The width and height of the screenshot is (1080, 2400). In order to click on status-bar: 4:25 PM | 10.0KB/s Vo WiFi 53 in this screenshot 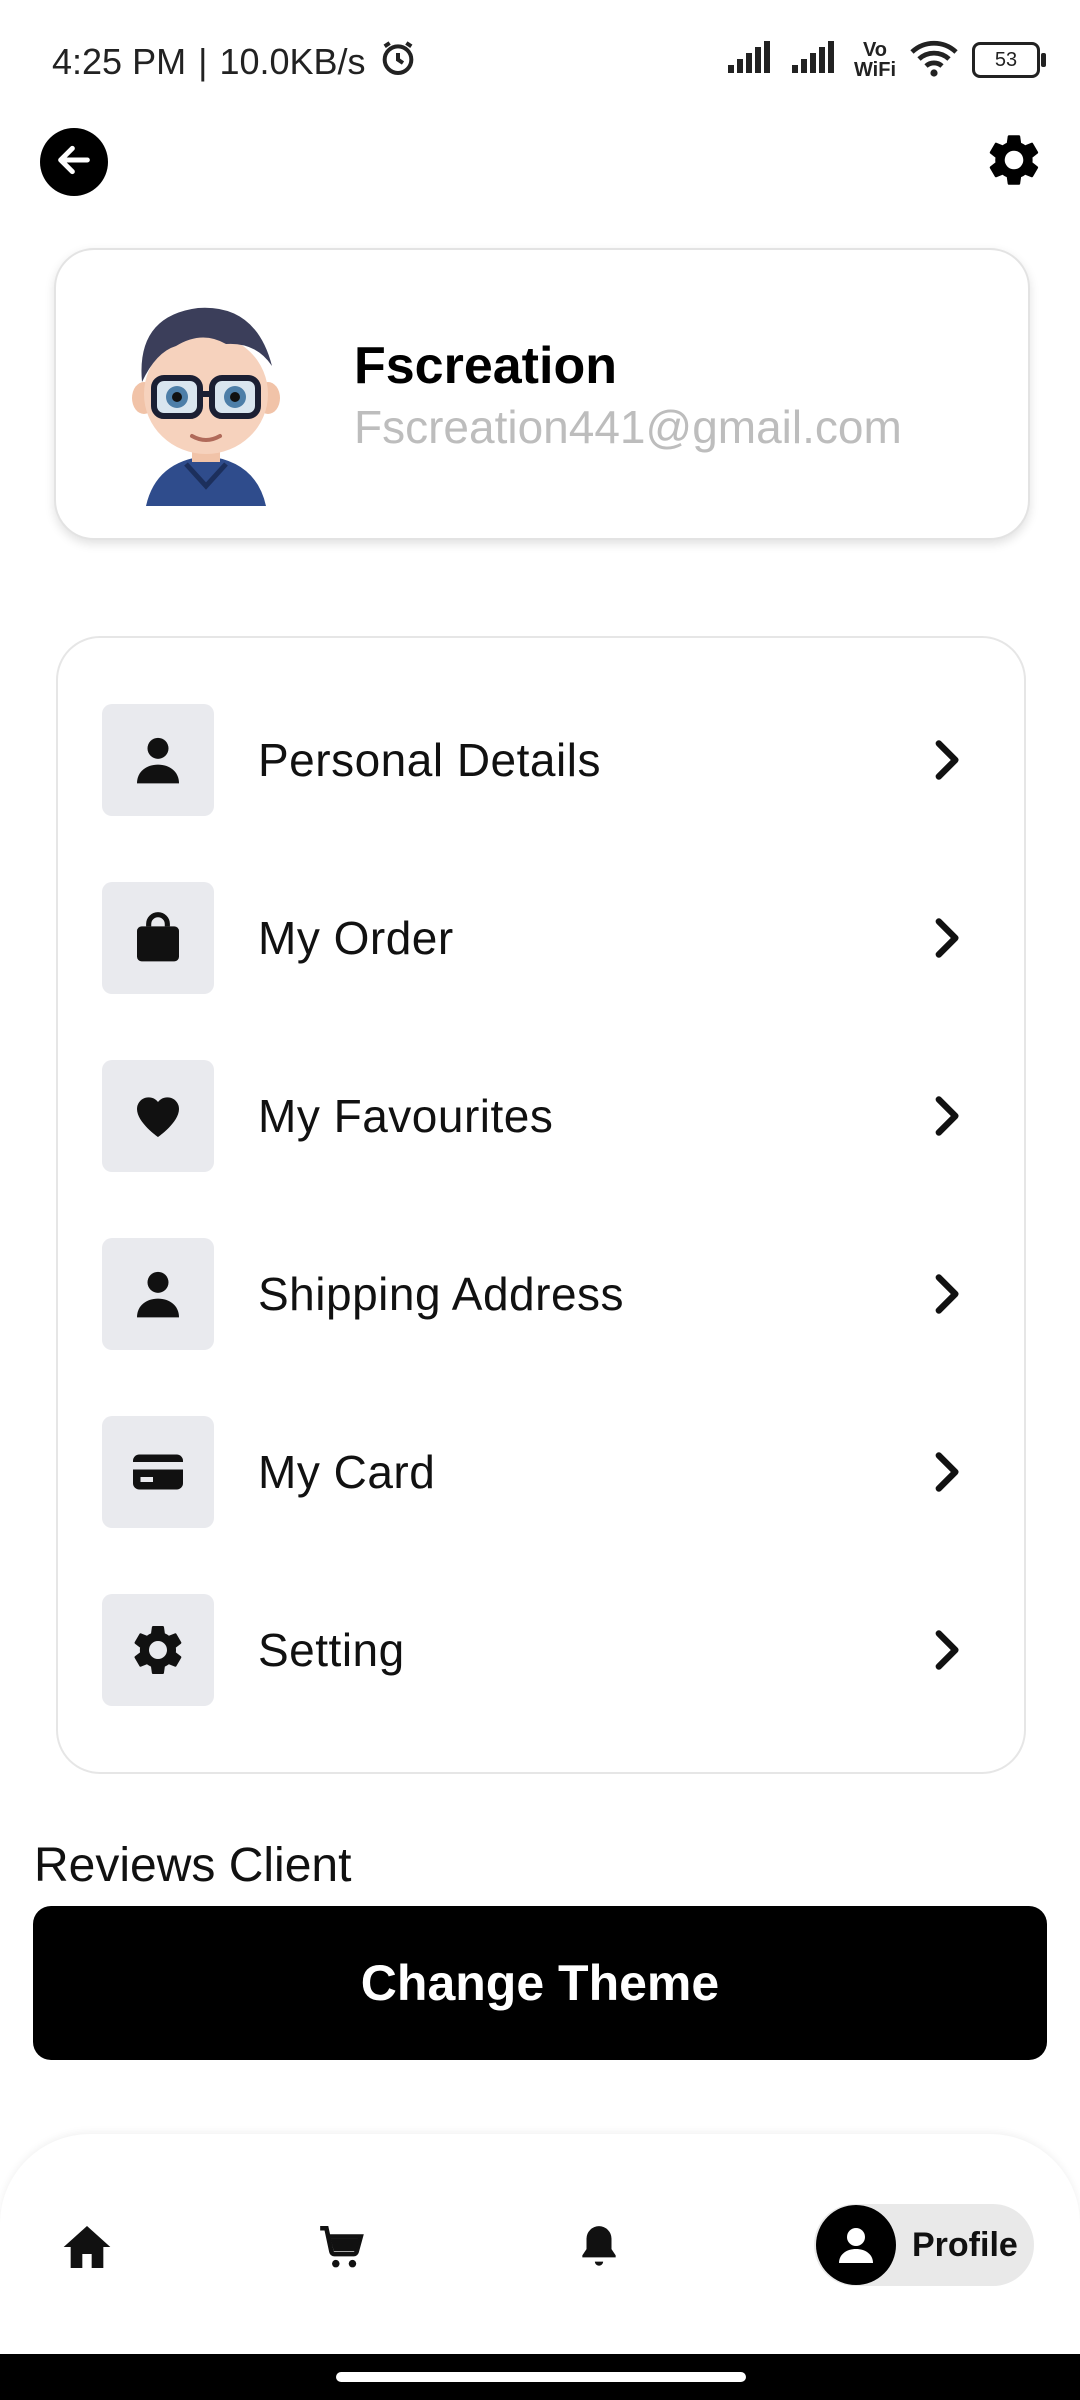, I will do `click(540, 60)`.